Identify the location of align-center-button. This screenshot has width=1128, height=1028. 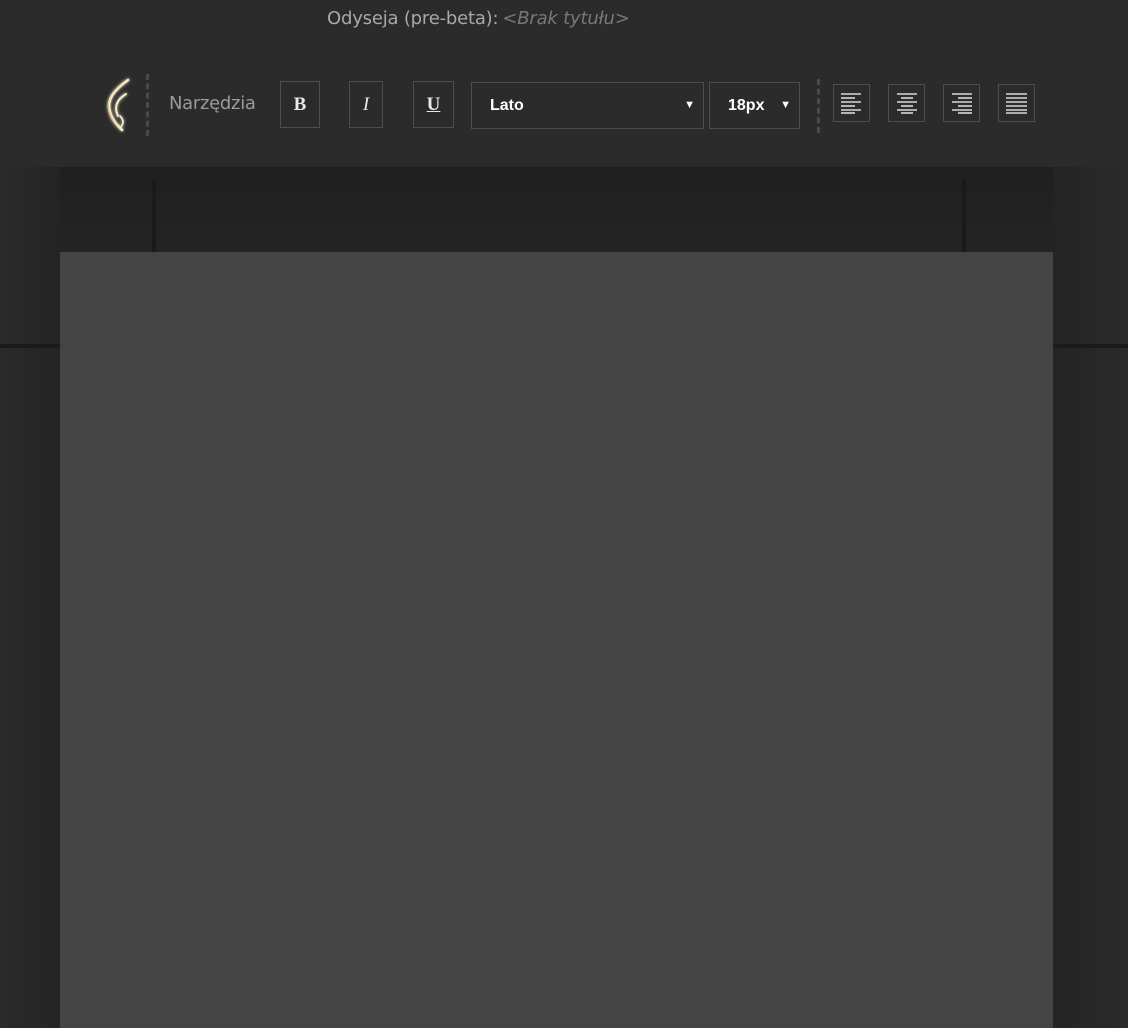
(906, 103).